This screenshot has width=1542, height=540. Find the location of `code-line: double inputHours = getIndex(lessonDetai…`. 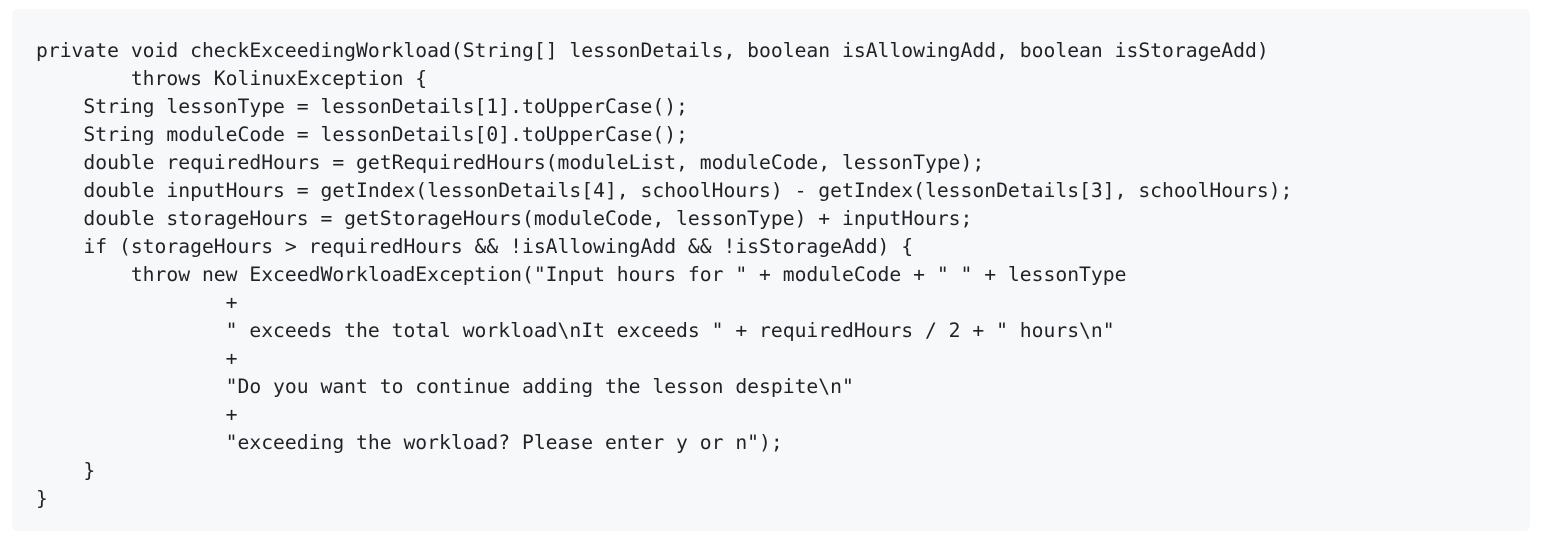

code-line: double inputHours = getIndex(lessonDetai… is located at coordinates (664, 190).